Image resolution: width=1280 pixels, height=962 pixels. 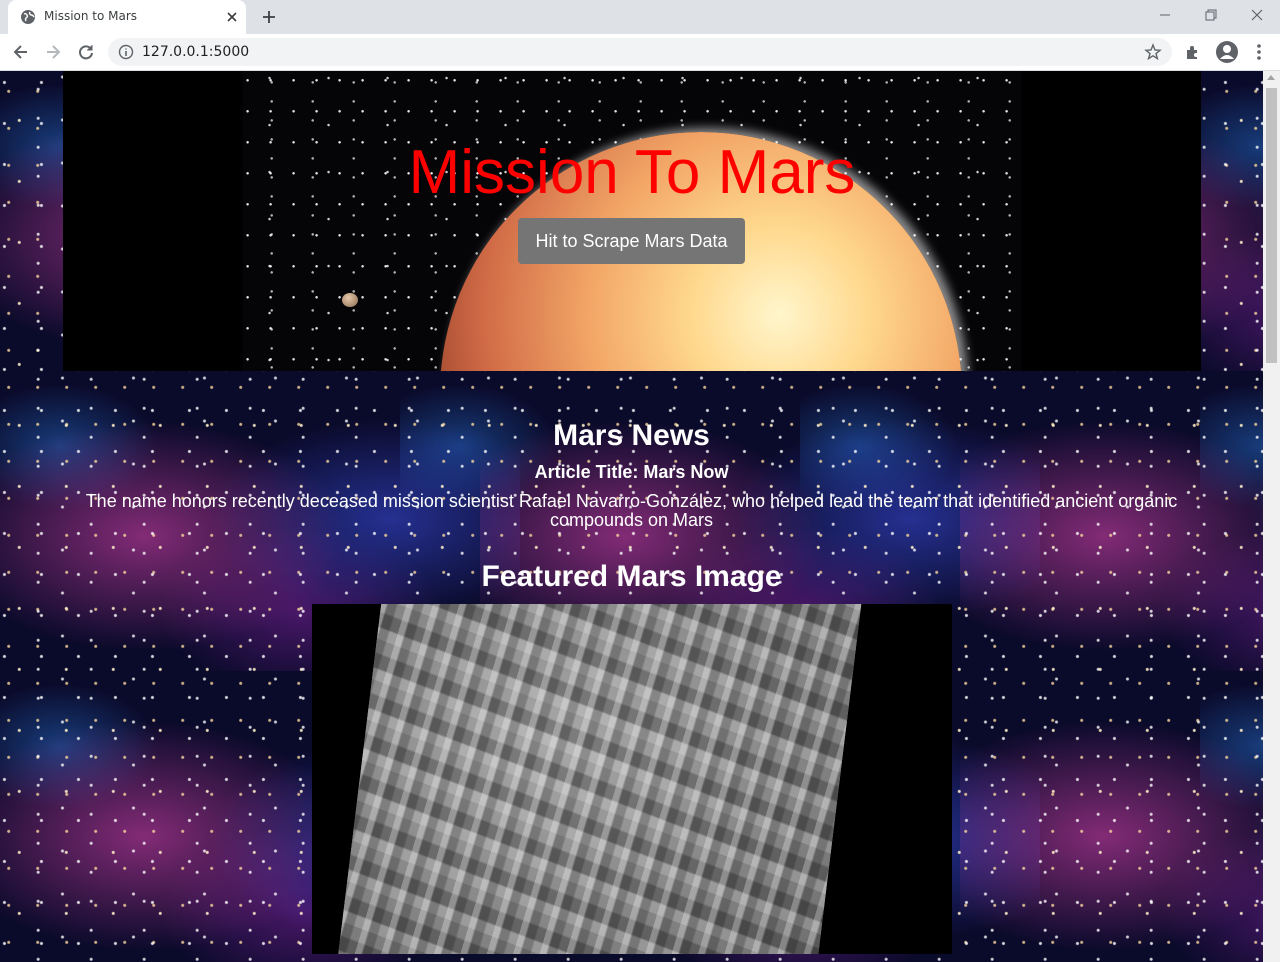 What do you see at coordinates (631, 435) in the screenshot?
I see `news-heading: Mars News` at bounding box center [631, 435].